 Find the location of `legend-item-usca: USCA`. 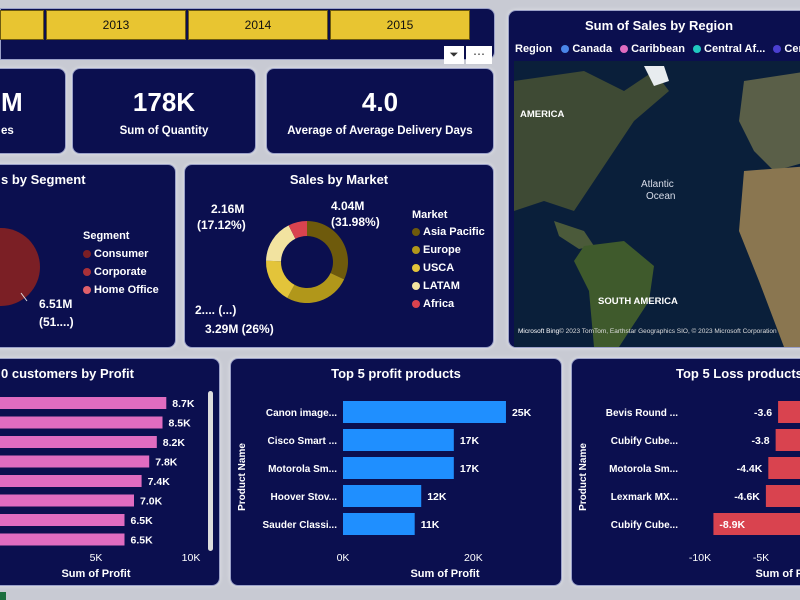

legend-item-usca: USCA is located at coordinates (448, 268).